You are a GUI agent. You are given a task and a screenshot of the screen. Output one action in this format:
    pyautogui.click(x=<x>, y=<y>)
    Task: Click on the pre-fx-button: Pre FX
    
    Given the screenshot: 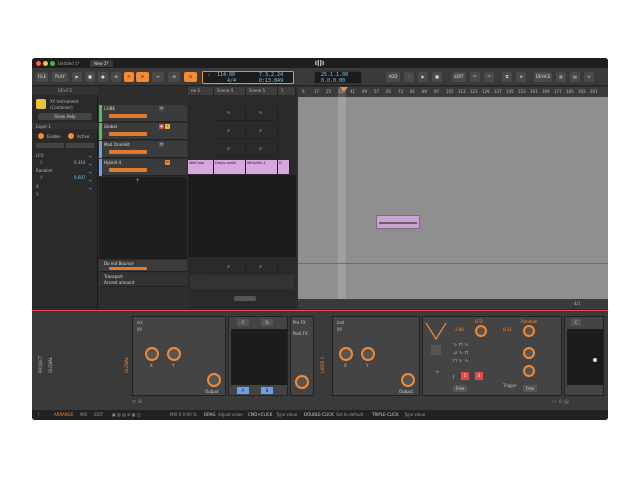 What is the action you would take?
    pyautogui.click(x=299, y=322)
    